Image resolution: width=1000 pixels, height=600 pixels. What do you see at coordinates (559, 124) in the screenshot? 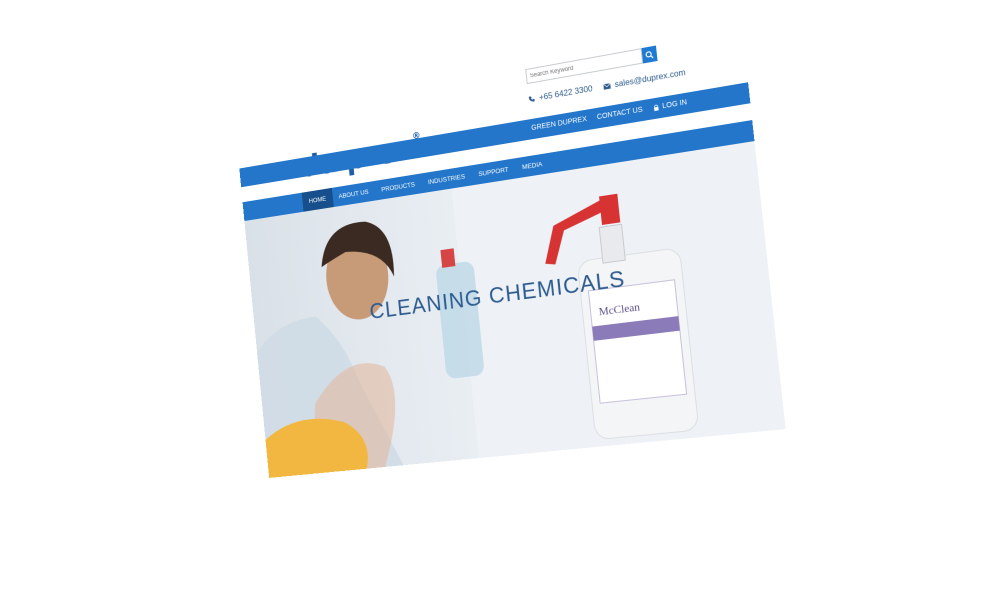
I see `topbar-item-green-duprex: GREEN DUPREX` at bounding box center [559, 124].